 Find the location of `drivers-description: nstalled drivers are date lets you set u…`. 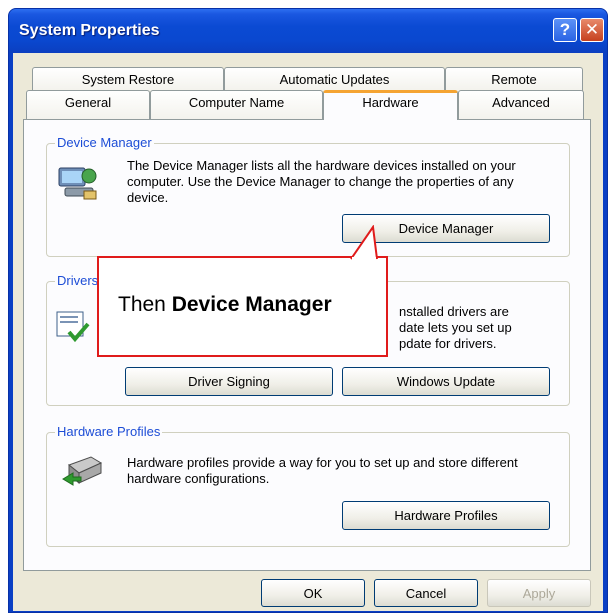

drivers-description: nstalled drivers are date lets you set u… is located at coordinates (455, 327).